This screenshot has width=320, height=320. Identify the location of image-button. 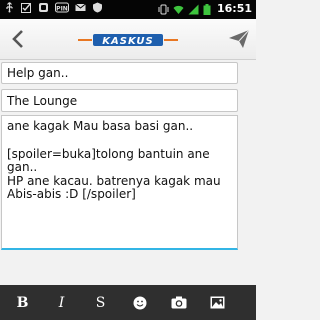
(217, 302).